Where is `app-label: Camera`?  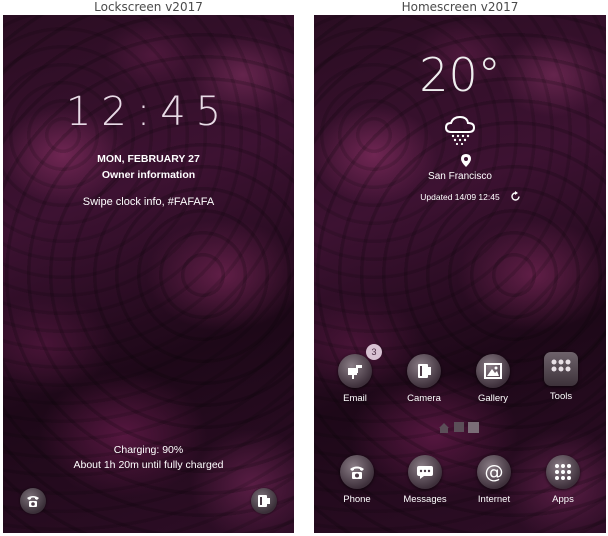 app-label: Camera is located at coordinates (424, 398).